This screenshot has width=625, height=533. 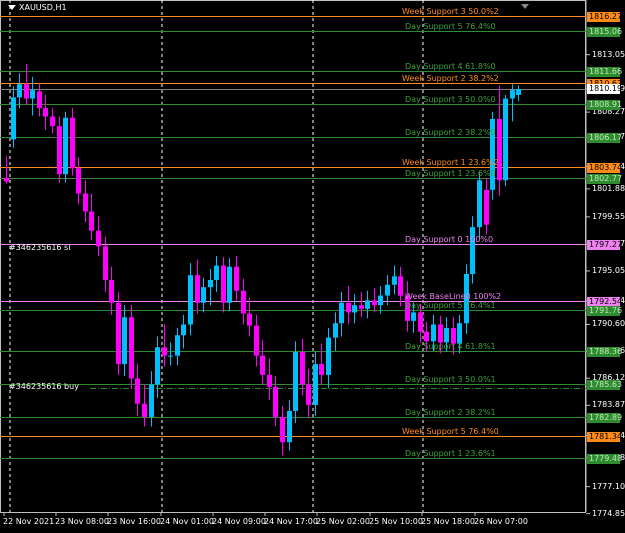 What do you see at coordinates (605, 137) in the screenshot?
I see `level-price-tag-5: 1806.17` at bounding box center [605, 137].